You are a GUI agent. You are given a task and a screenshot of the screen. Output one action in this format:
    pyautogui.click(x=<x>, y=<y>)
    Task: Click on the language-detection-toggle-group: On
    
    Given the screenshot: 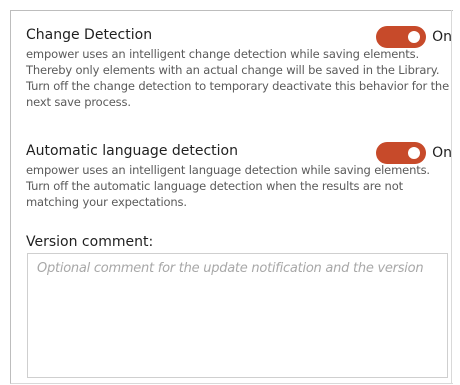 What is the action you would take?
    pyautogui.click(x=414, y=153)
    